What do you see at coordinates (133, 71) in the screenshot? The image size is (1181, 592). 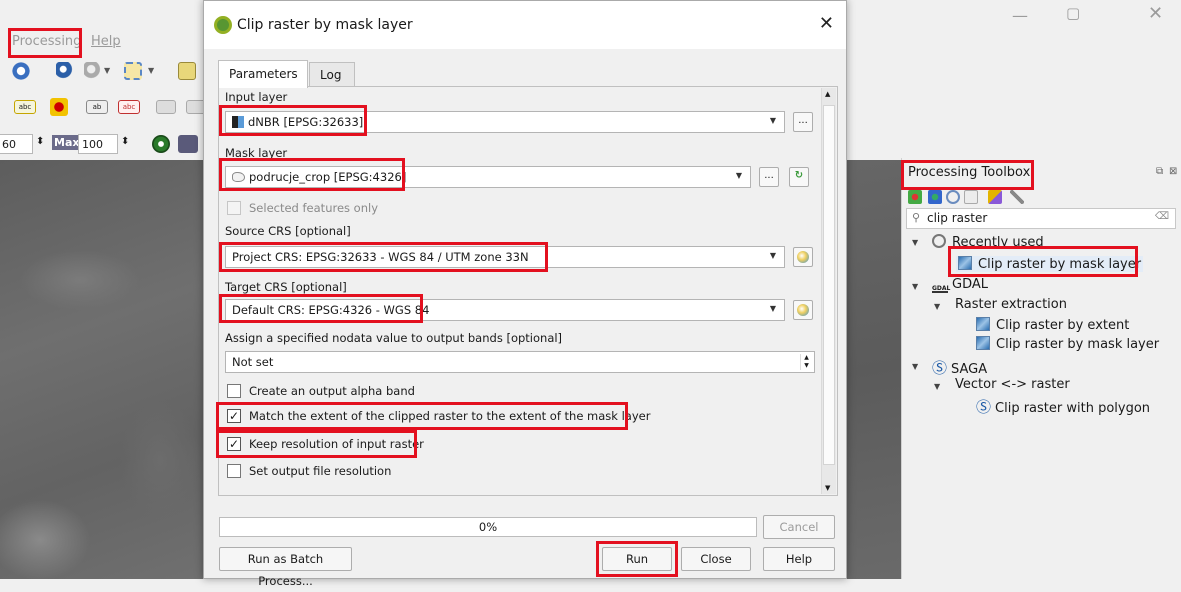 I see `select-icon` at bounding box center [133, 71].